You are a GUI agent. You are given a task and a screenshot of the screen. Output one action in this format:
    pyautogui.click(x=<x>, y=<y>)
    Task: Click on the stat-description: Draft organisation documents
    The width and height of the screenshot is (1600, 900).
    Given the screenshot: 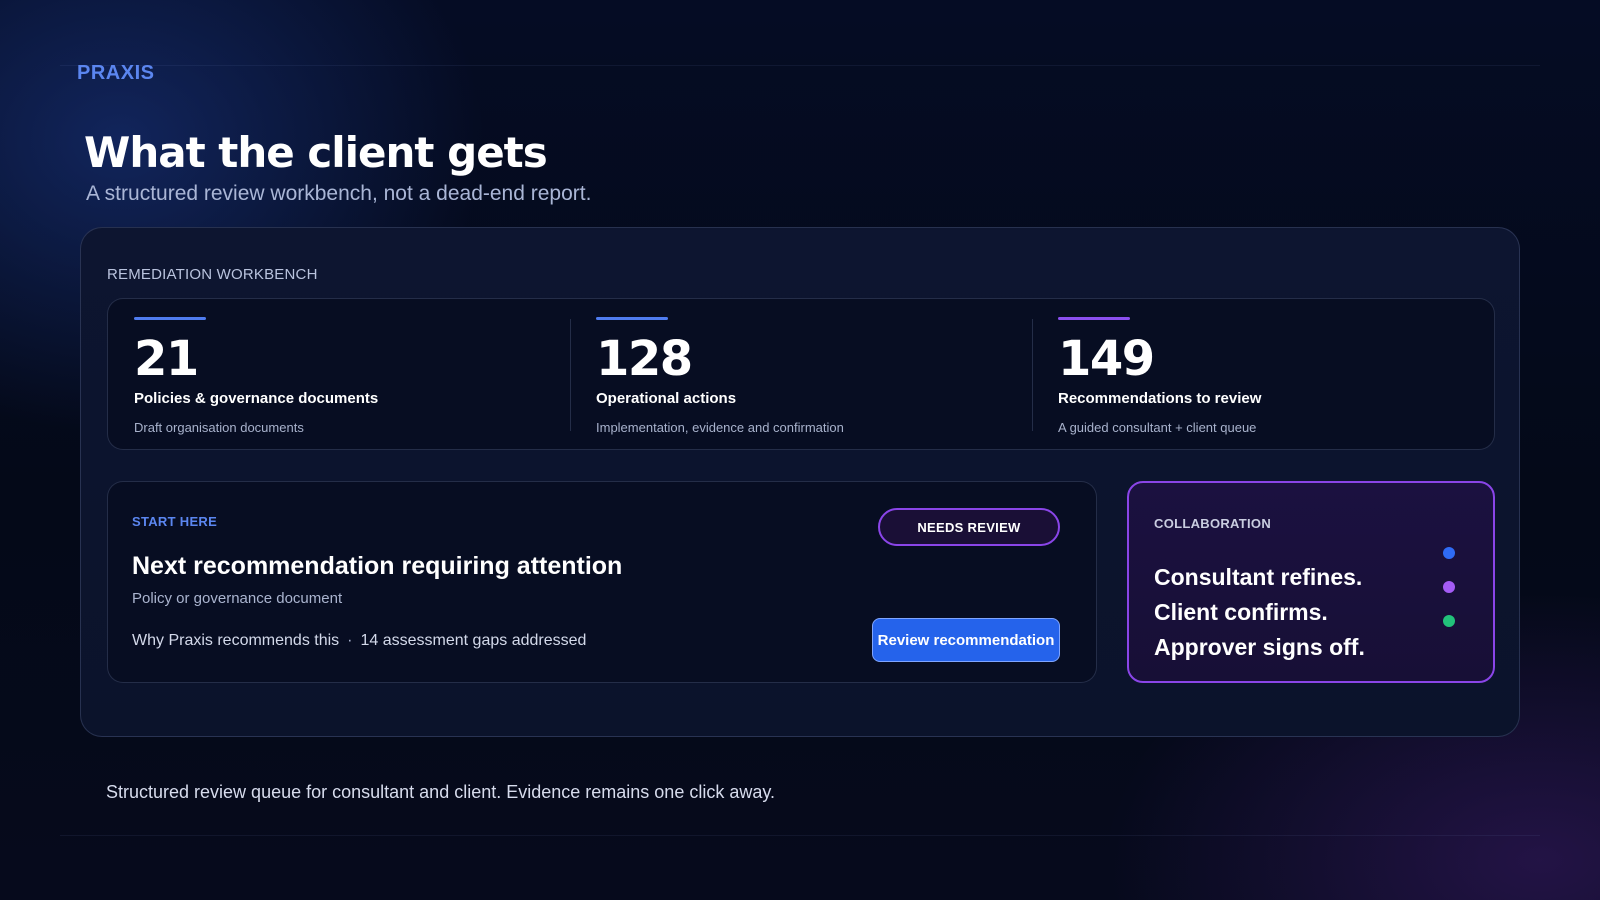 What is the action you would take?
    pyautogui.click(x=219, y=427)
    